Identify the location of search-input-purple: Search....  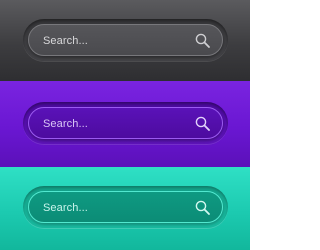
(125, 123).